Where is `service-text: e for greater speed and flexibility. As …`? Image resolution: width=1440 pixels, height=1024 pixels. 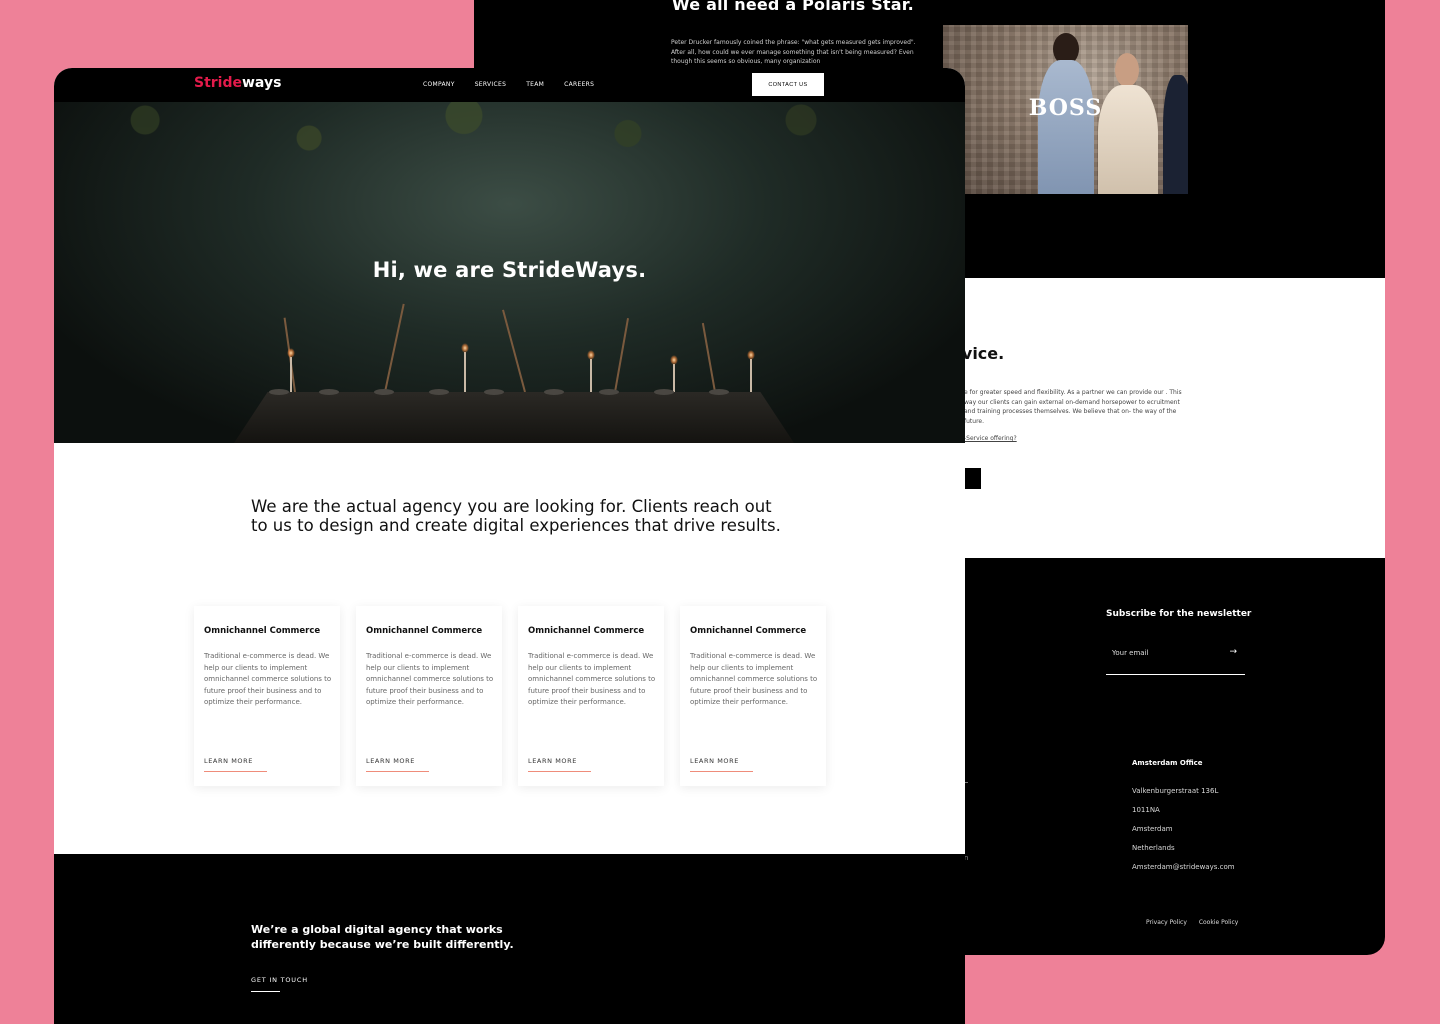 service-text: e for greater speed and flexibility. As … is located at coordinates (1073, 407).